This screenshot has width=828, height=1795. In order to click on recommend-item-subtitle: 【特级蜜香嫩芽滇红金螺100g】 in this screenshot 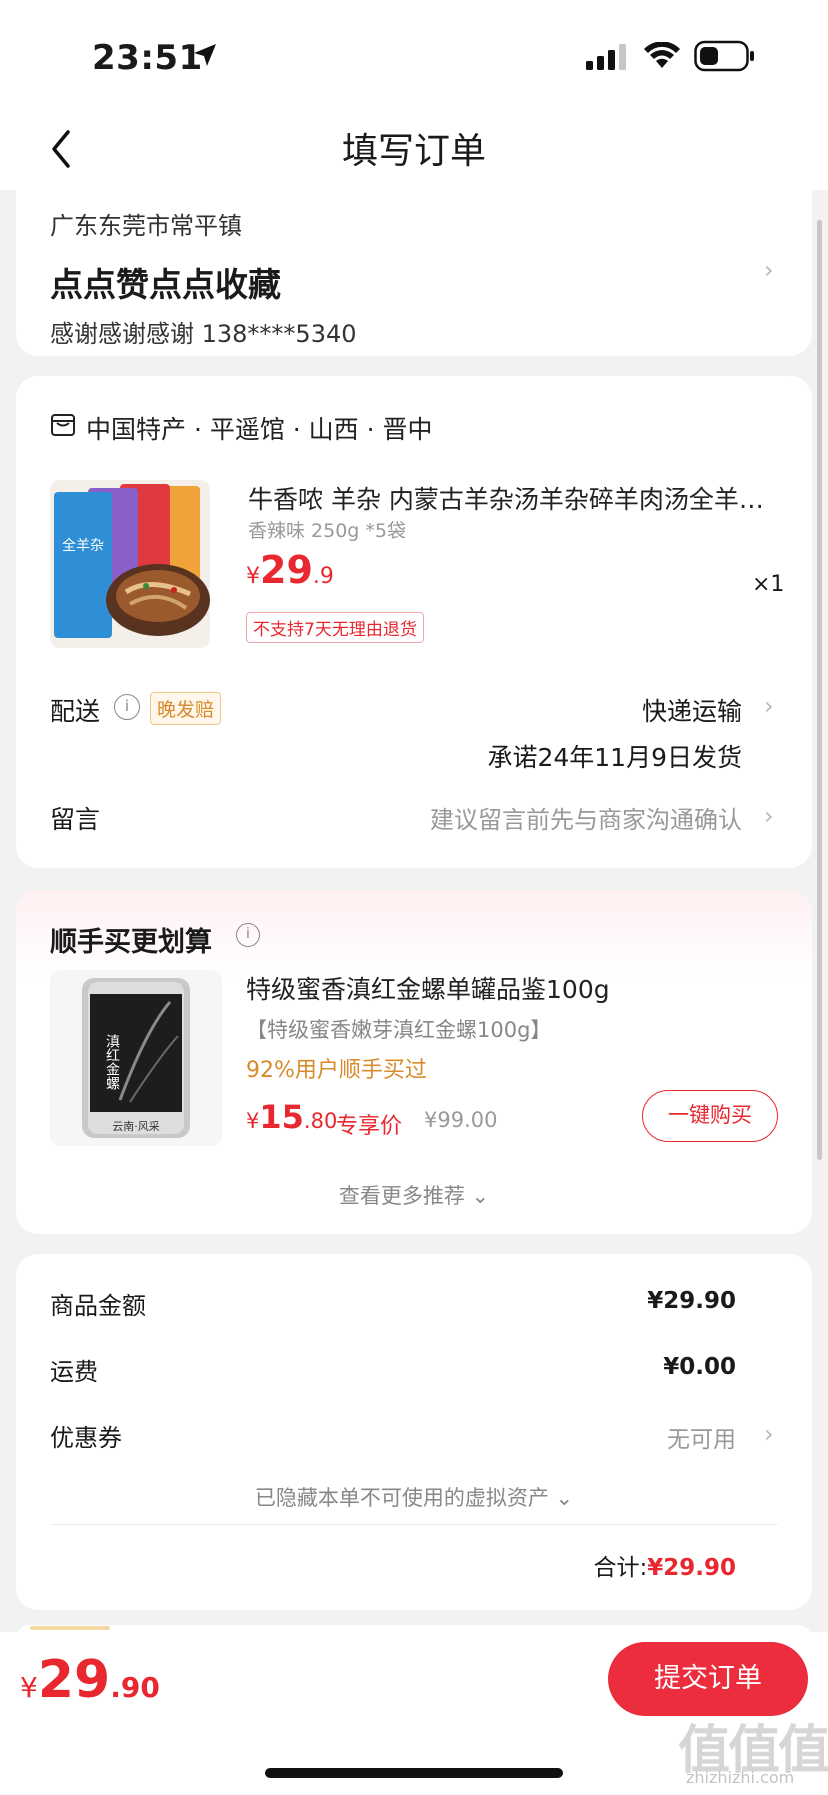, I will do `click(399, 1030)`.